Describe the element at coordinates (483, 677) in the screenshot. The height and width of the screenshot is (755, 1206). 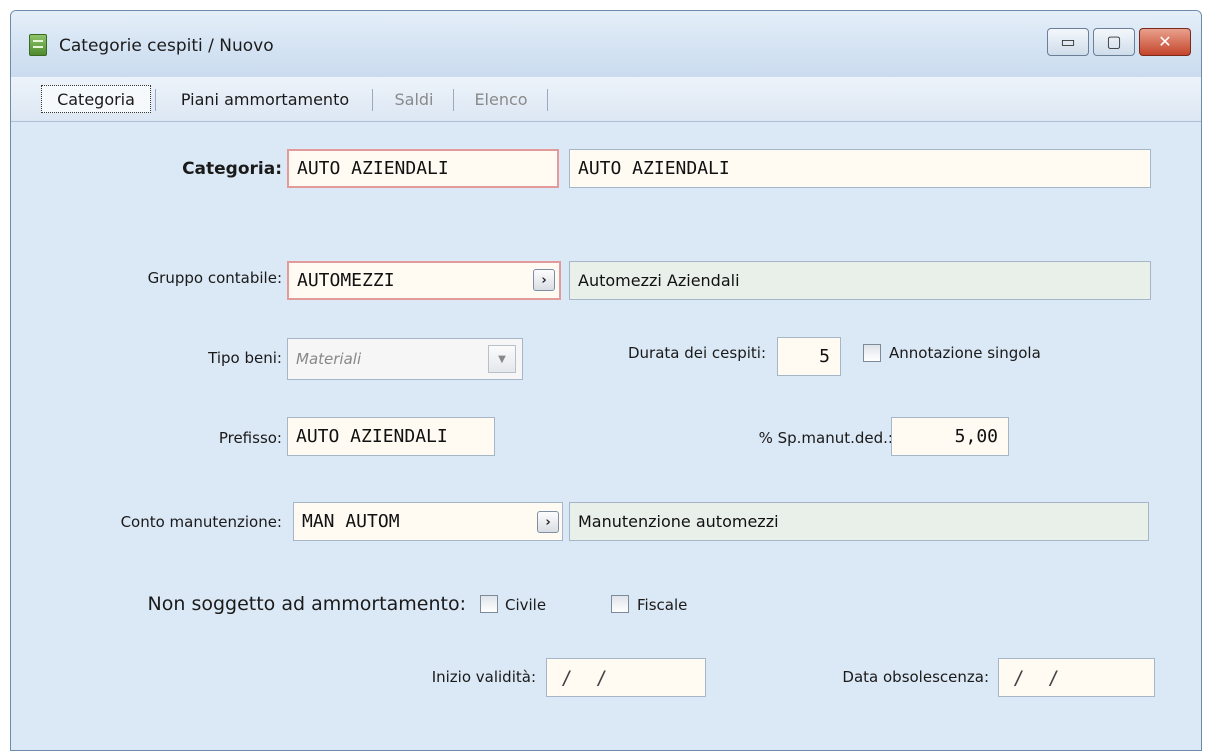
I see `inizio-validita-label: Inizio validità:` at that location.